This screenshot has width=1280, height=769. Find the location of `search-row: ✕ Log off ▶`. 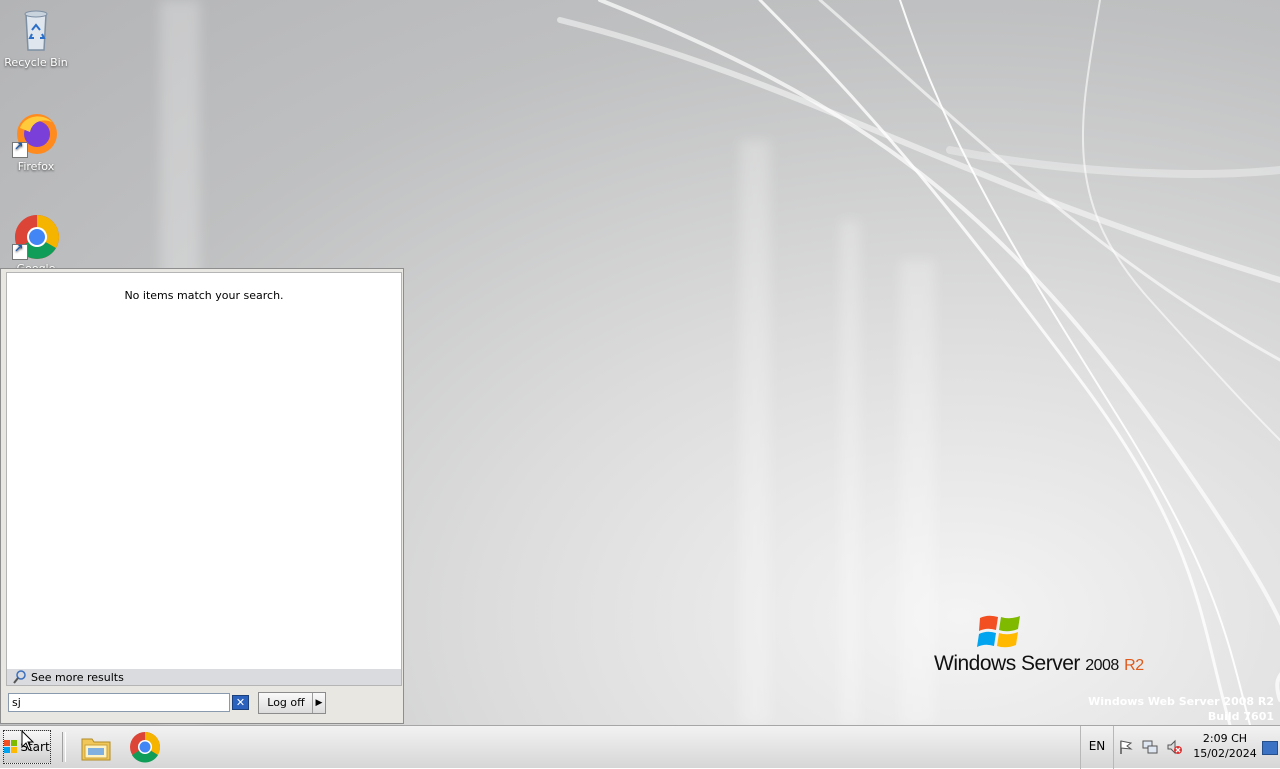

search-row: ✕ Log off ▶ is located at coordinates (203, 703).